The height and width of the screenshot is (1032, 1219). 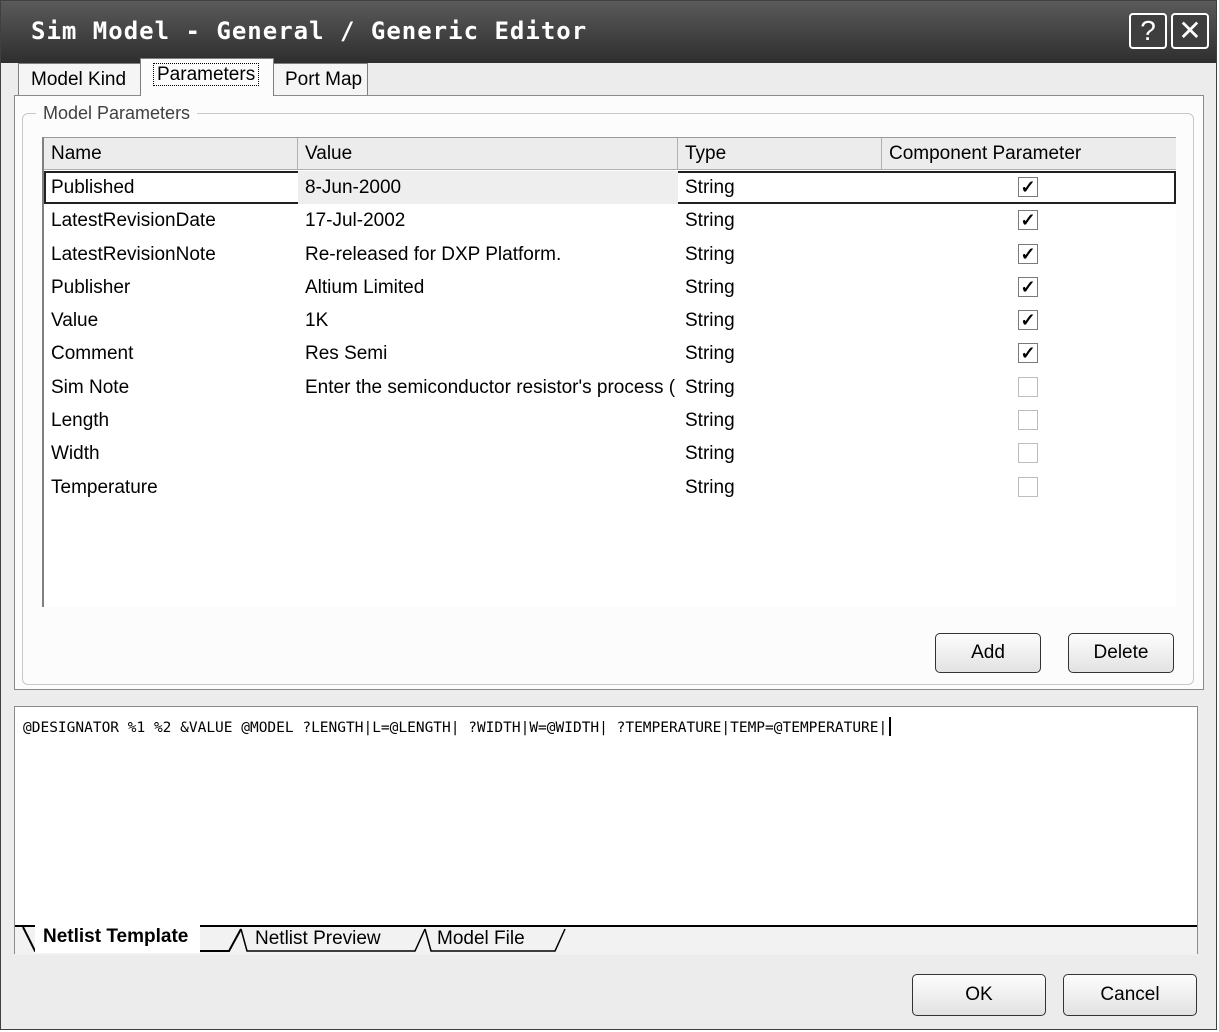 What do you see at coordinates (488, 254) in the screenshot?
I see `param-value-cell: Re-released for DXP Platform.` at bounding box center [488, 254].